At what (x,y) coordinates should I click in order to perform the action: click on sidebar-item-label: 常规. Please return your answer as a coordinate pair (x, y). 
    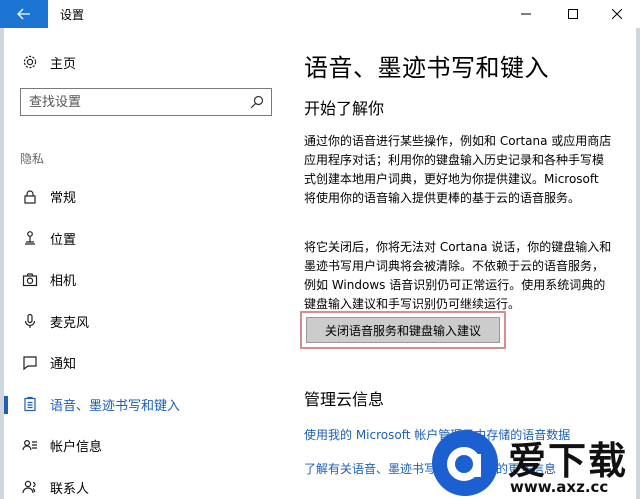
    Looking at the image, I should click on (63, 199).